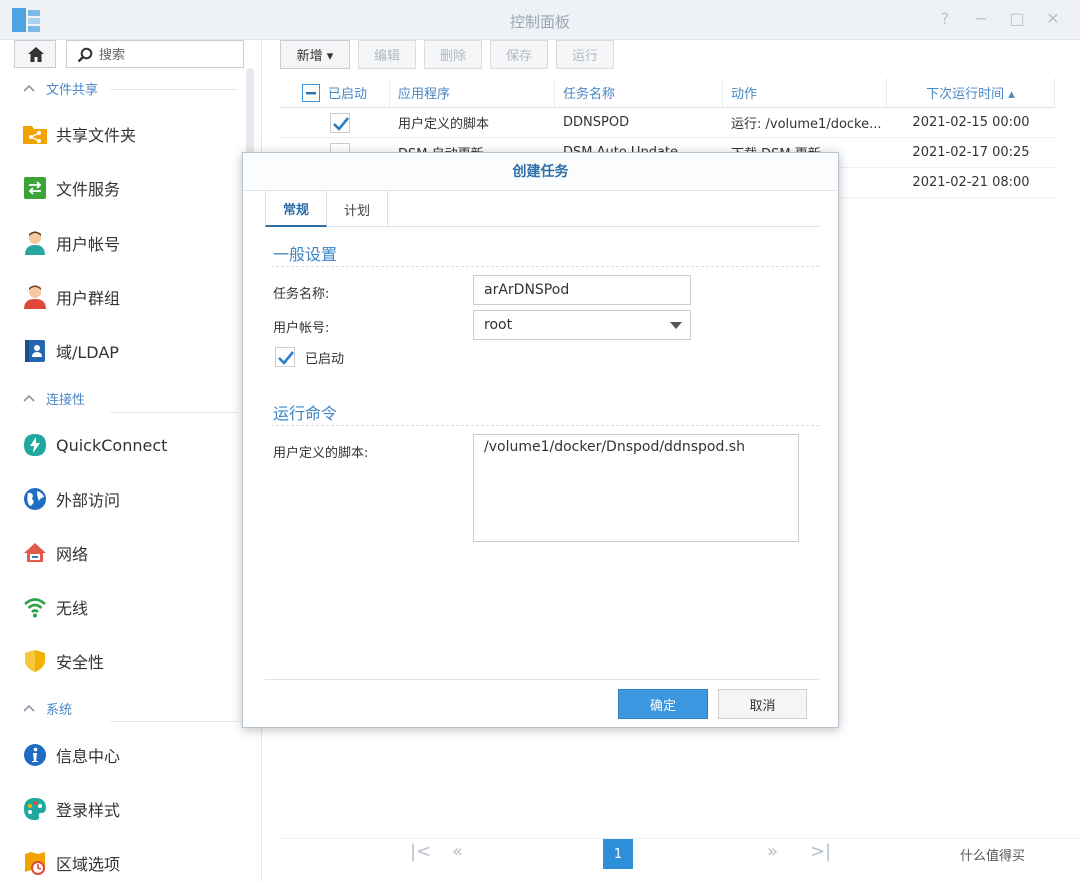  I want to click on help-icon: ?, so click(945, 19).